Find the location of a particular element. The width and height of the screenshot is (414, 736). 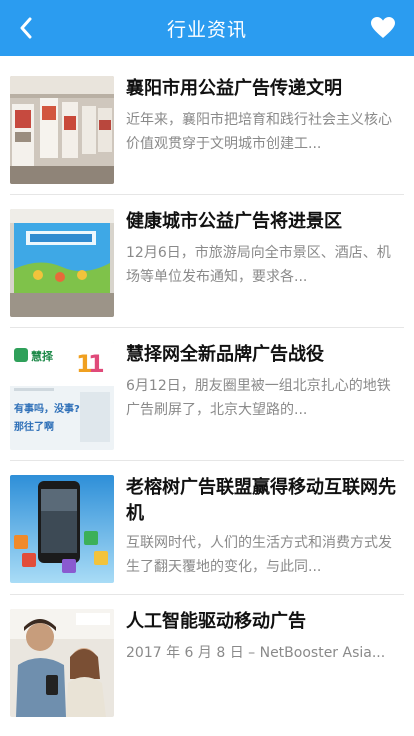

thumb-slogan-1: 有事吗，没事? is located at coordinates (47, 408).